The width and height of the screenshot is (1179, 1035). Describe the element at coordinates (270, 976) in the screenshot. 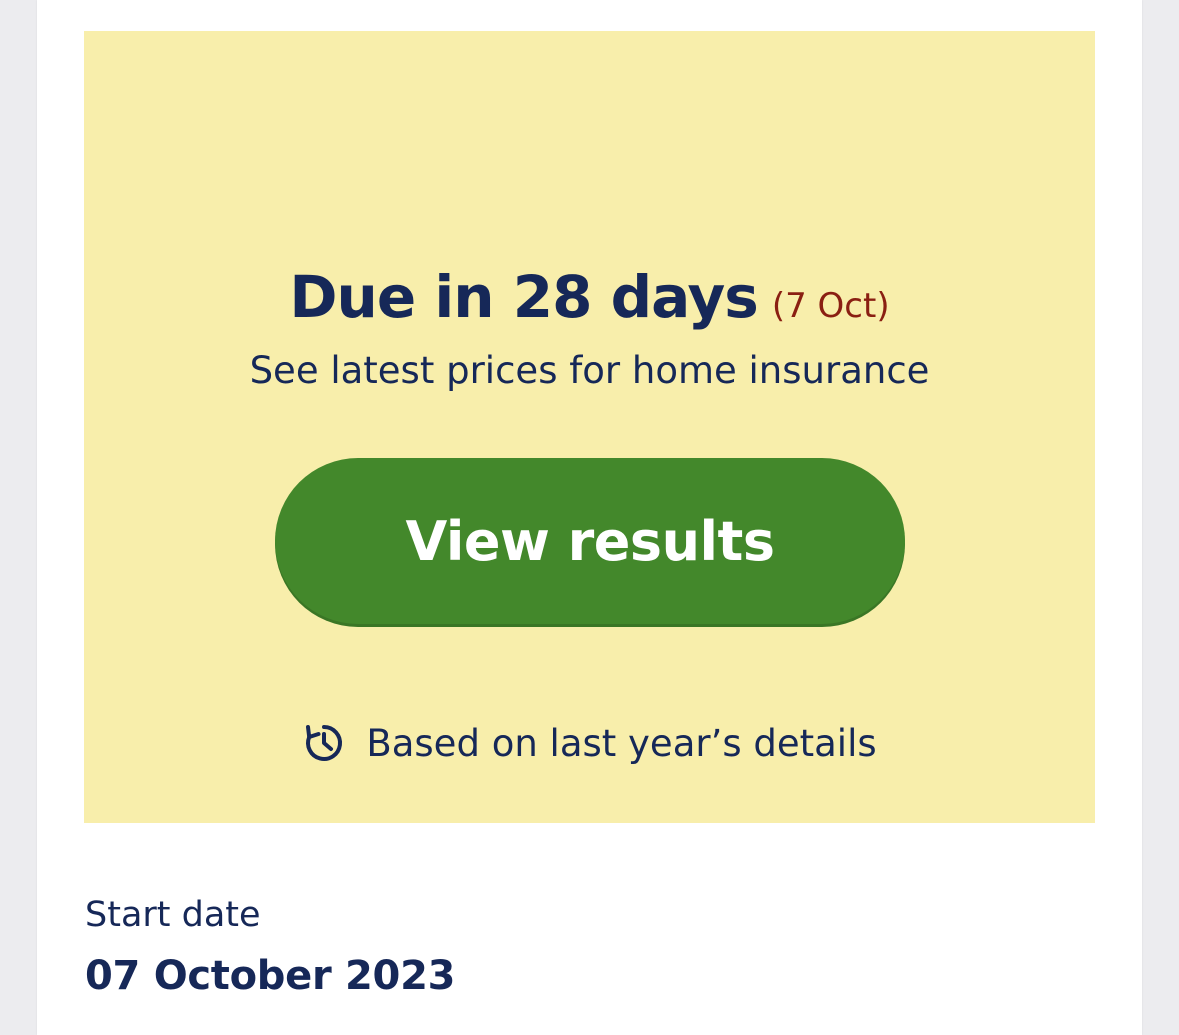

I see `start-date-value: 07 October 2023` at that location.